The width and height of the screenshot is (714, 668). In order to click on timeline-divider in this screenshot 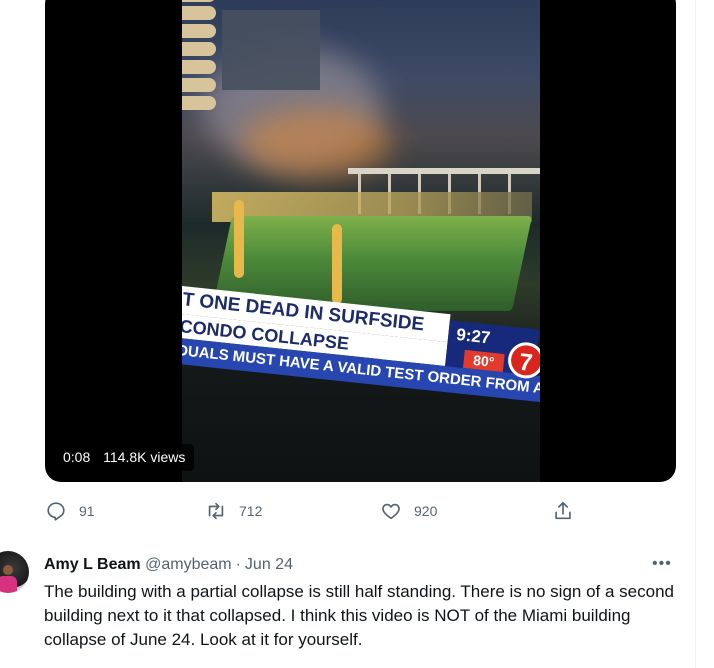, I will do `click(695, 334)`.